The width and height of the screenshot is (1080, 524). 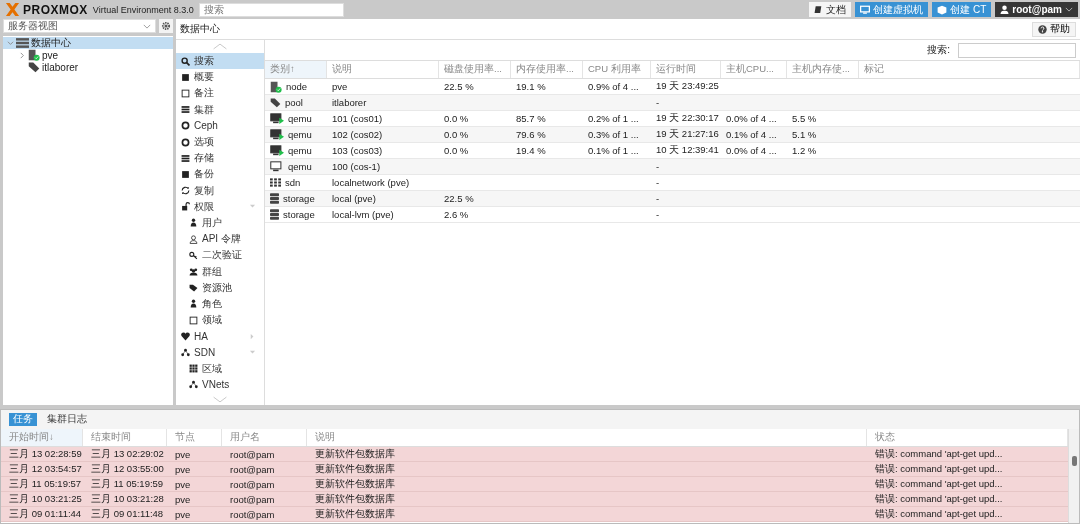 What do you see at coordinates (356, 166) in the screenshot?
I see `table-cell: 100 (cos-1)` at bounding box center [356, 166].